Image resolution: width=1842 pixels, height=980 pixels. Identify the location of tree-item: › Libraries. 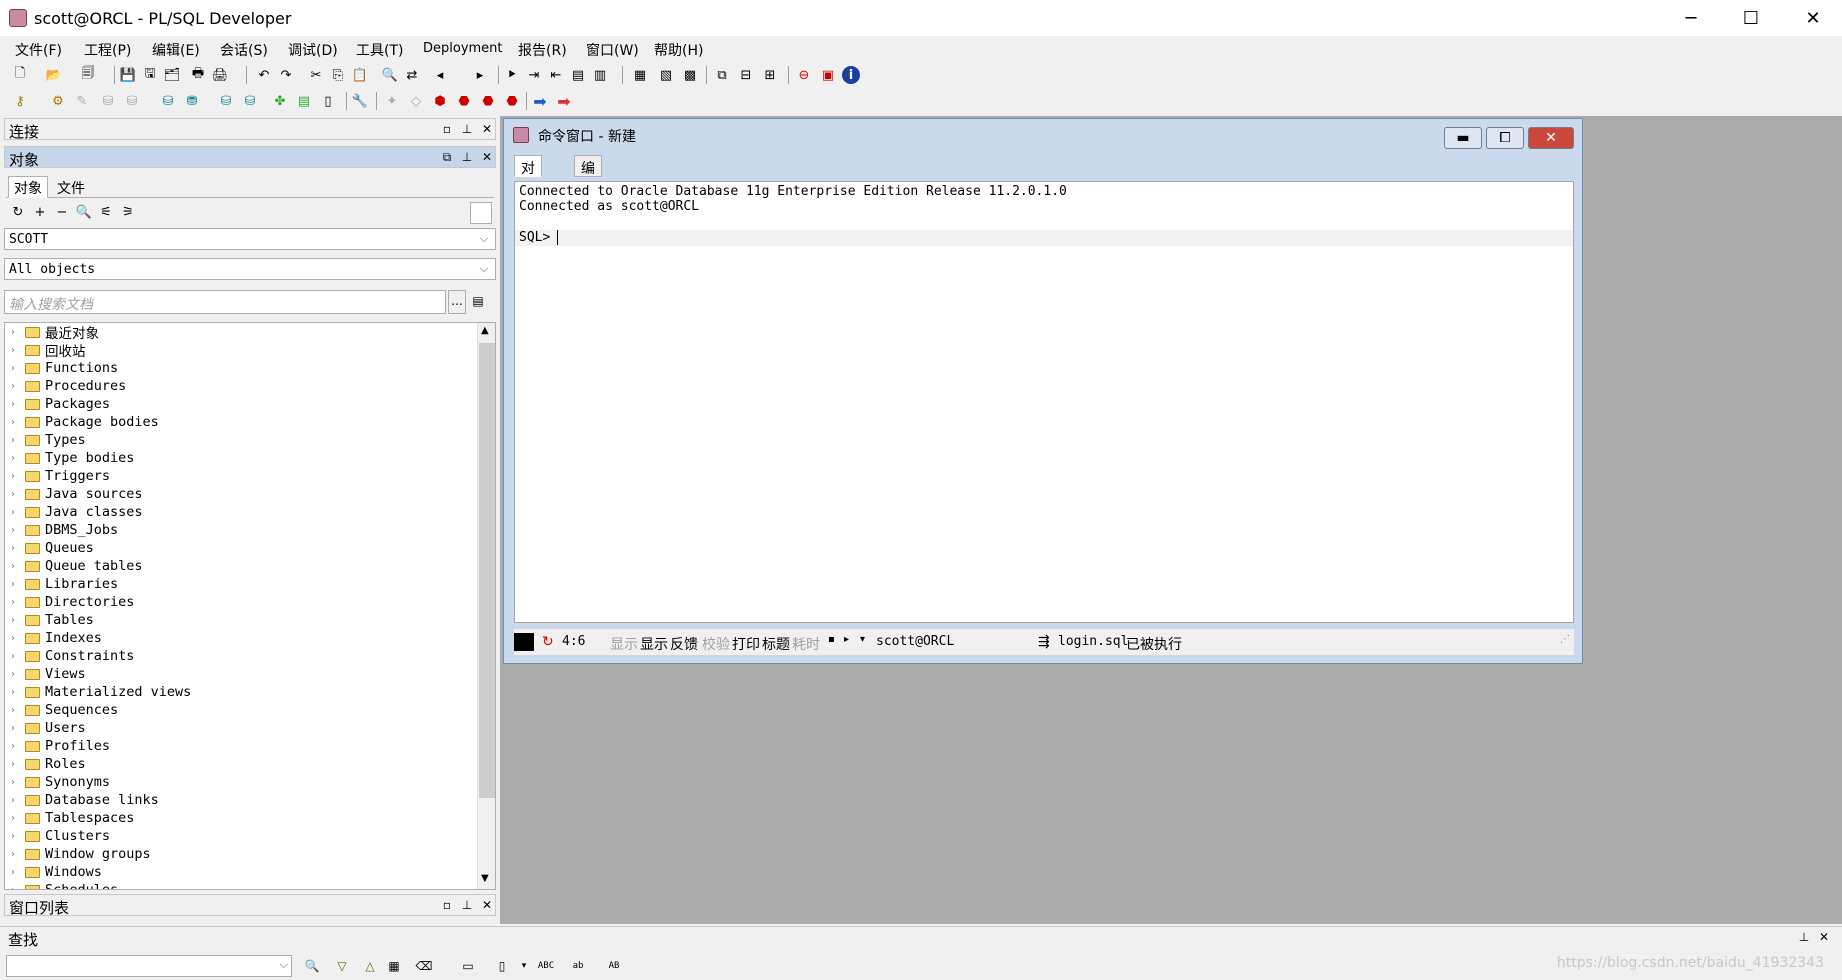
(250, 584).